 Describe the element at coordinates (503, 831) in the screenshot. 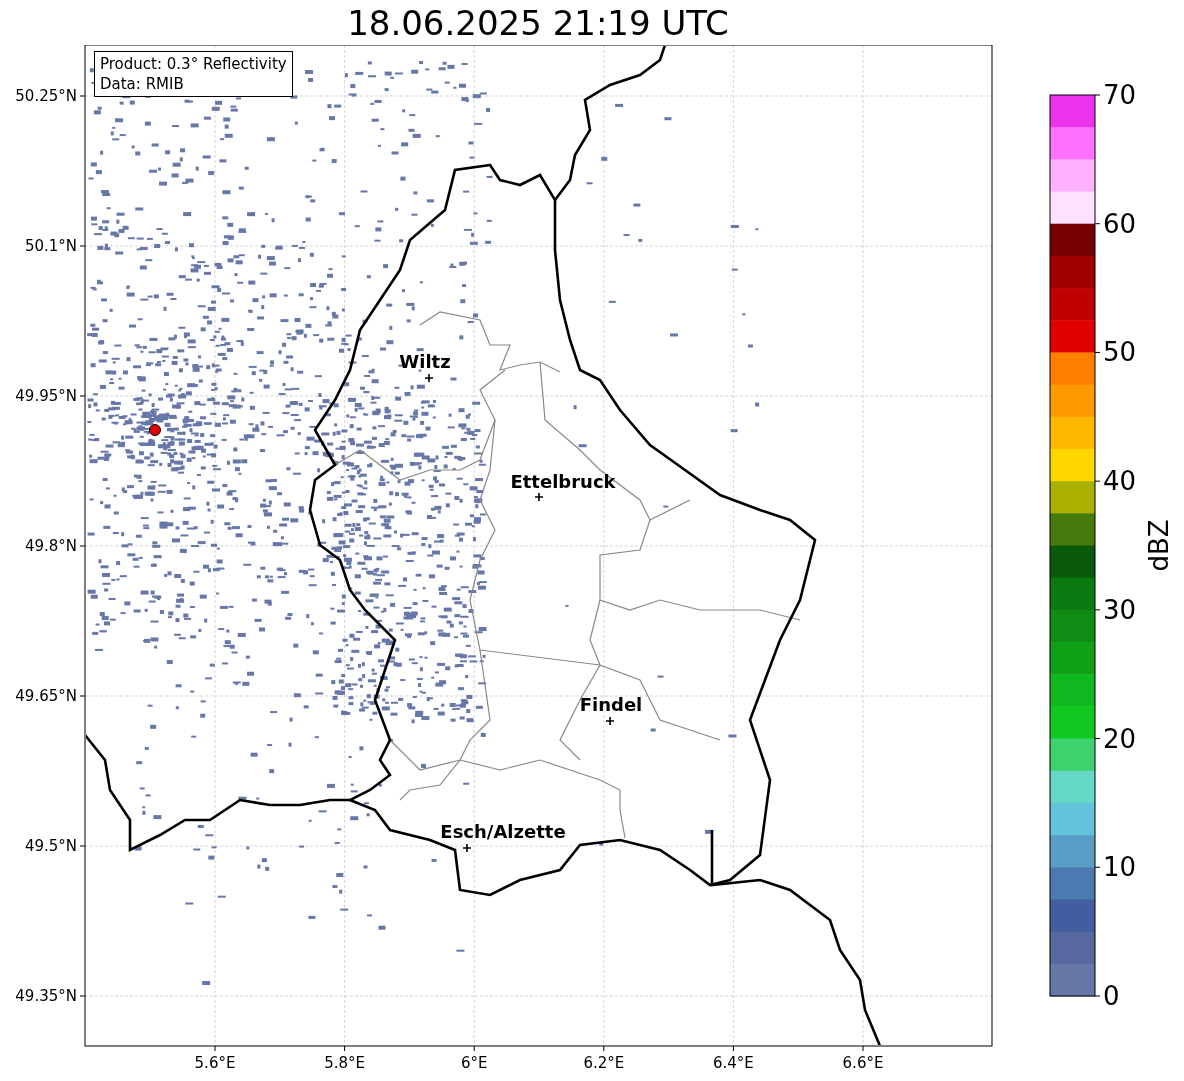

I see `city-label: Esch/Alzette` at that location.